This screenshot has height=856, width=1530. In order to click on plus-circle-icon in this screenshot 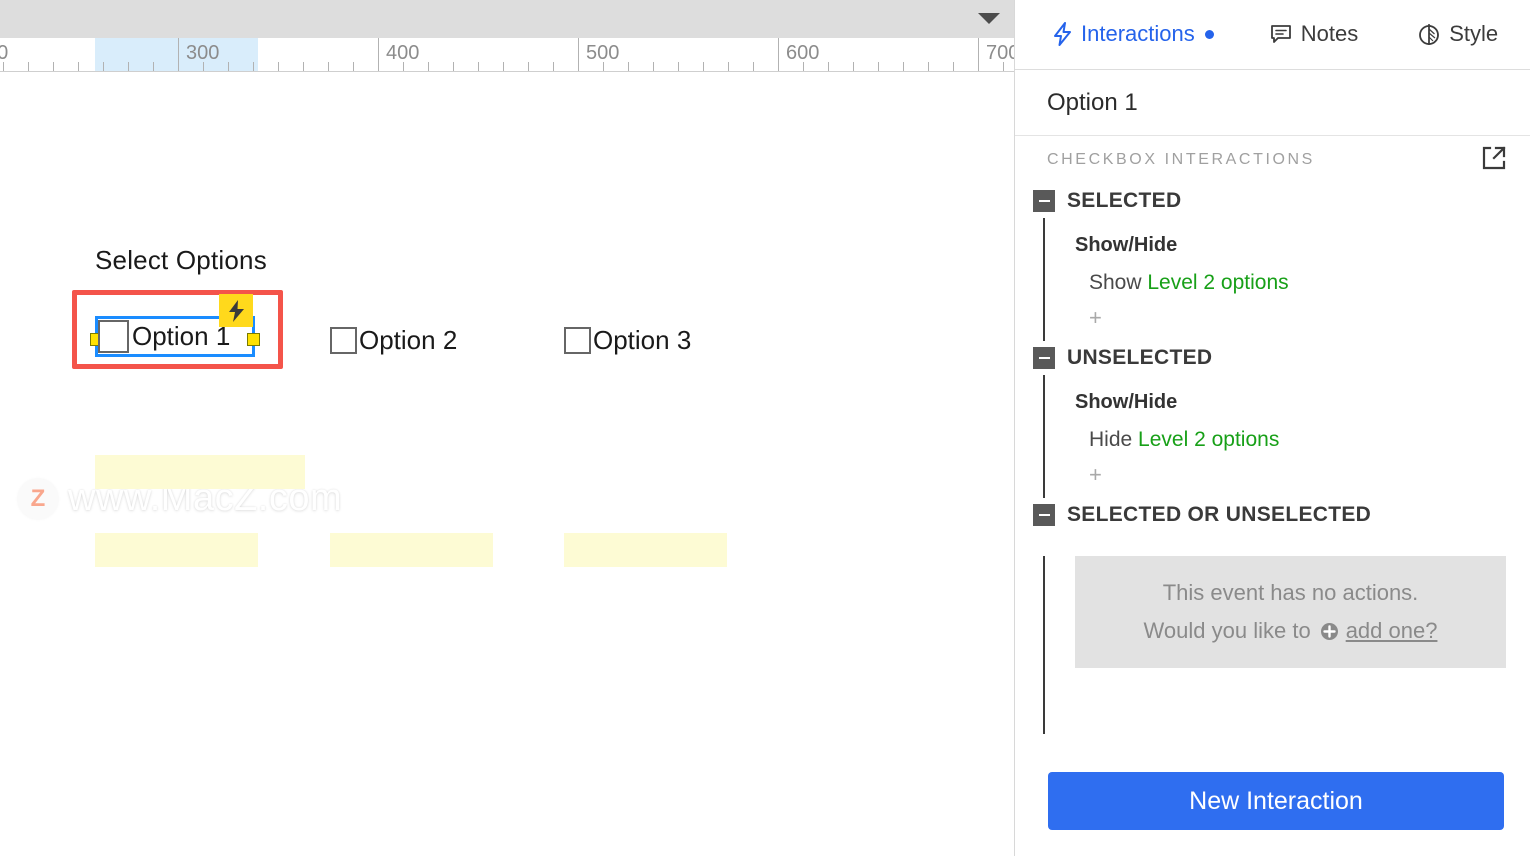, I will do `click(1329, 631)`.